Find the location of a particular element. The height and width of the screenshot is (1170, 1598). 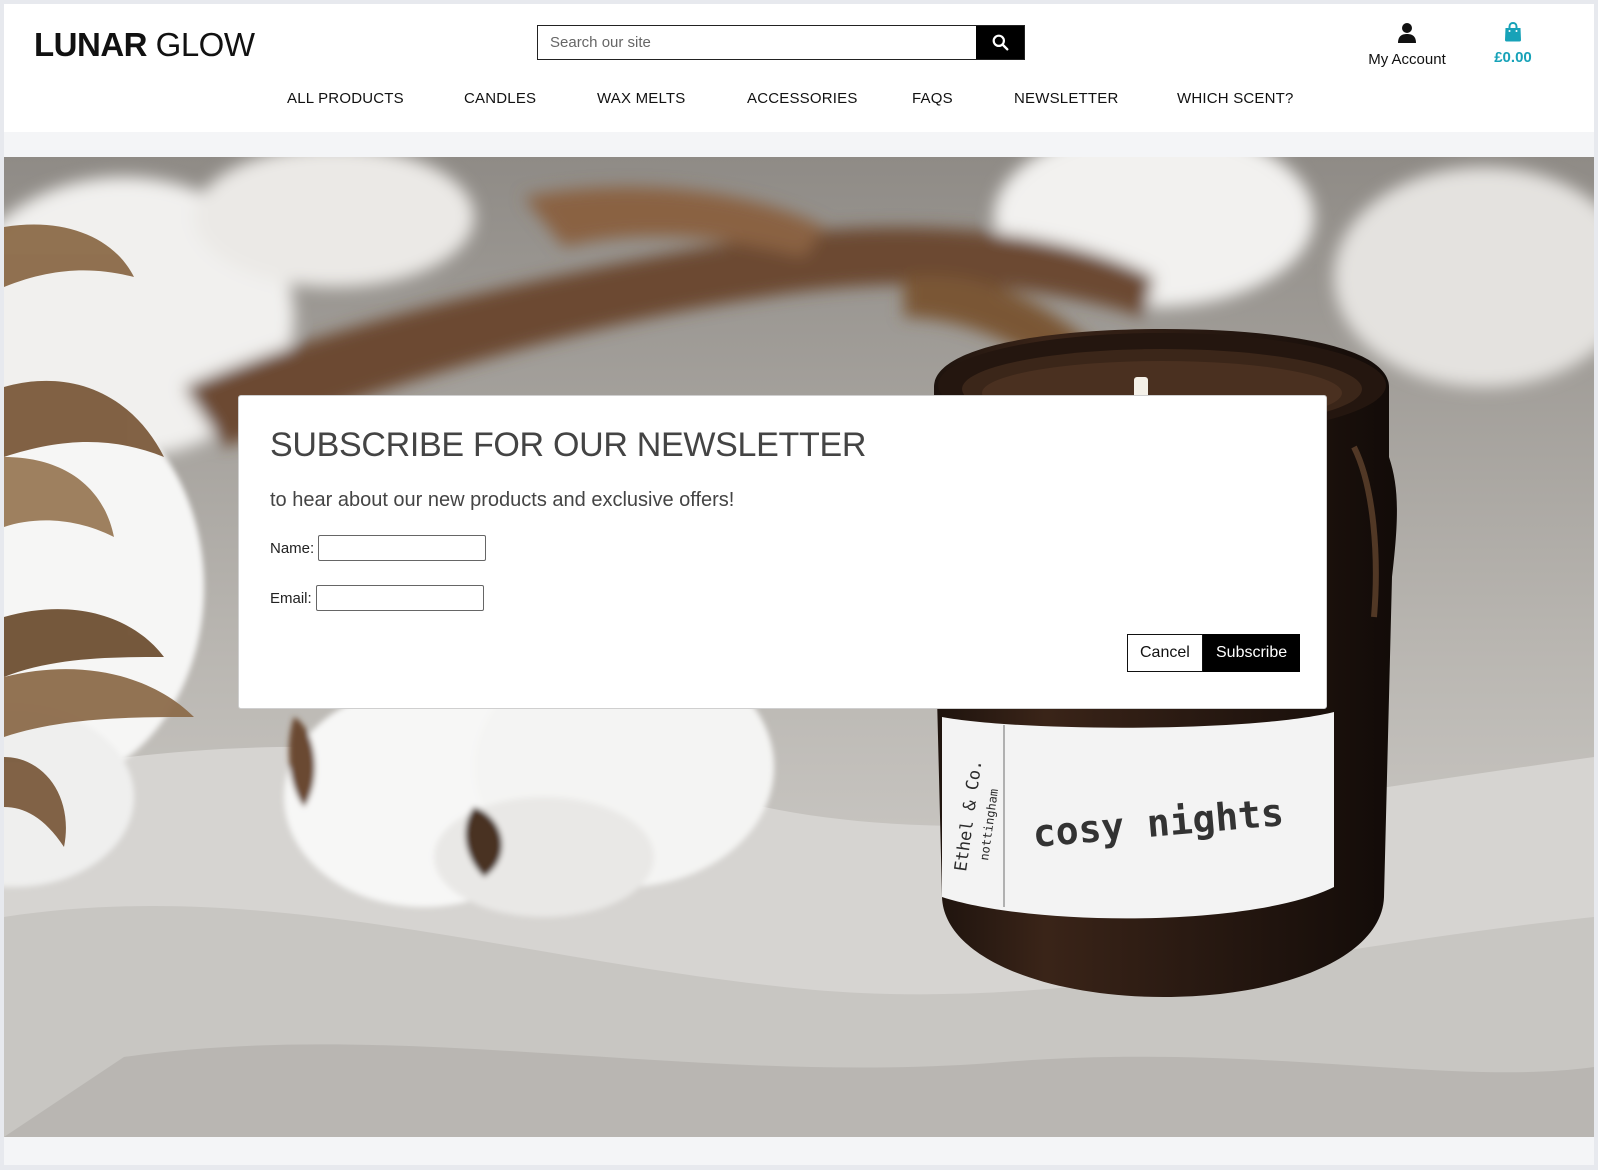

header-divider-bar is located at coordinates (799, 144).